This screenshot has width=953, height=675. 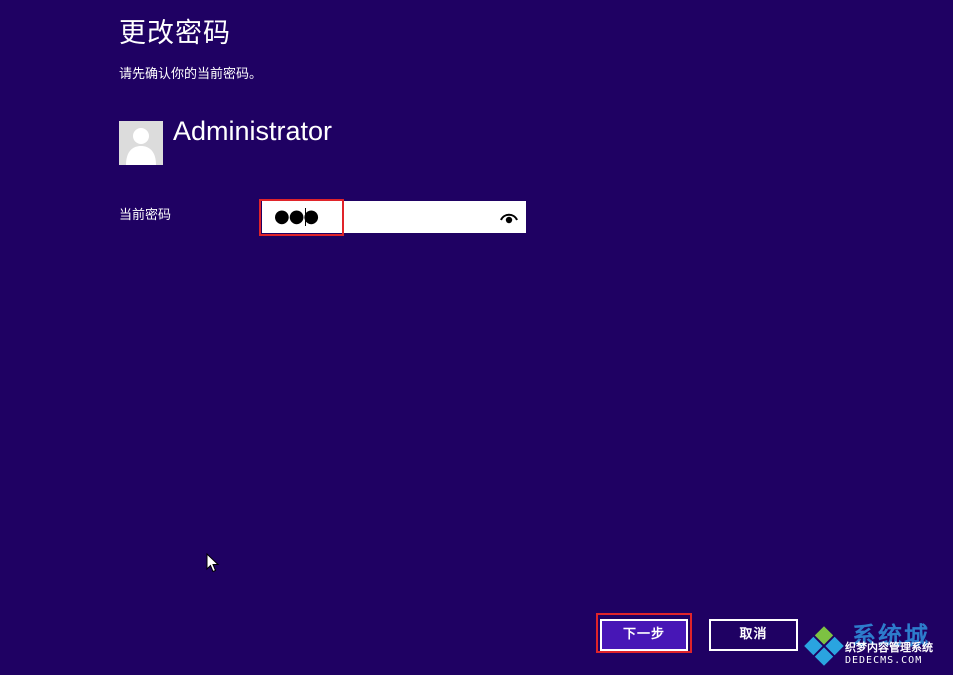 I want to click on watermark-tagline: 织梦内容管理系统, so click(x=889, y=647).